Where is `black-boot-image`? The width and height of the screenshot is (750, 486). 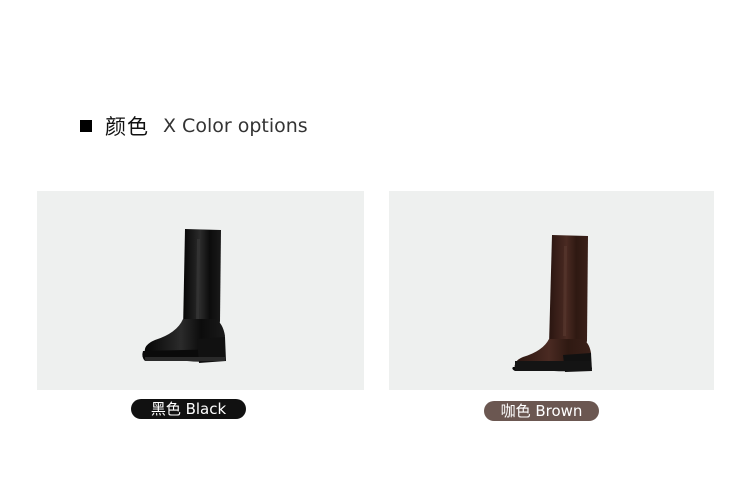
black-boot-image is located at coordinates (184, 296).